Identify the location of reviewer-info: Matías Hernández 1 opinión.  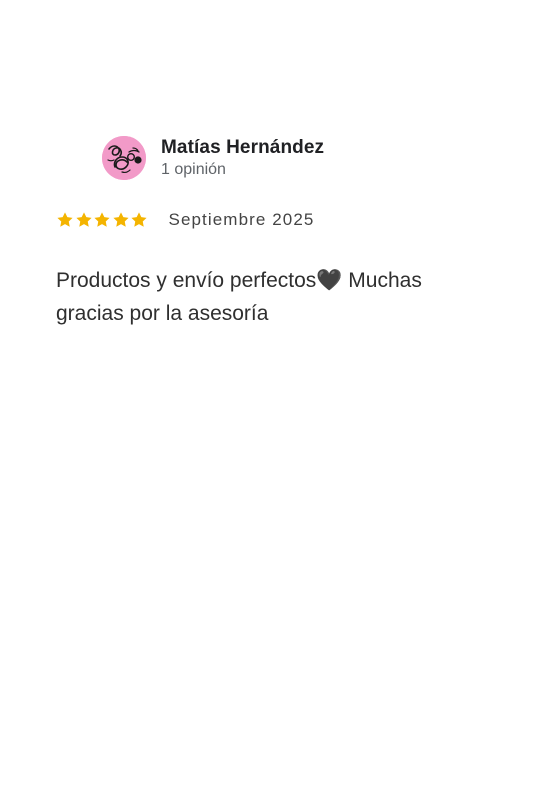
(242, 158).